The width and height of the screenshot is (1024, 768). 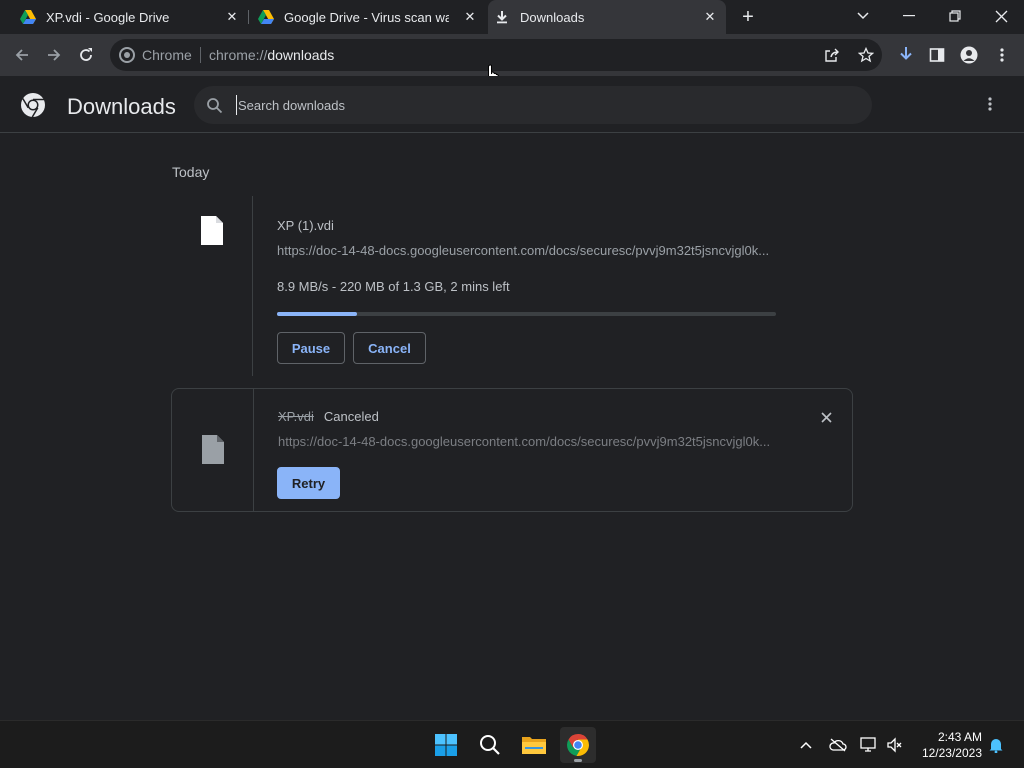 I want to click on network-icon, so click(x=868, y=744).